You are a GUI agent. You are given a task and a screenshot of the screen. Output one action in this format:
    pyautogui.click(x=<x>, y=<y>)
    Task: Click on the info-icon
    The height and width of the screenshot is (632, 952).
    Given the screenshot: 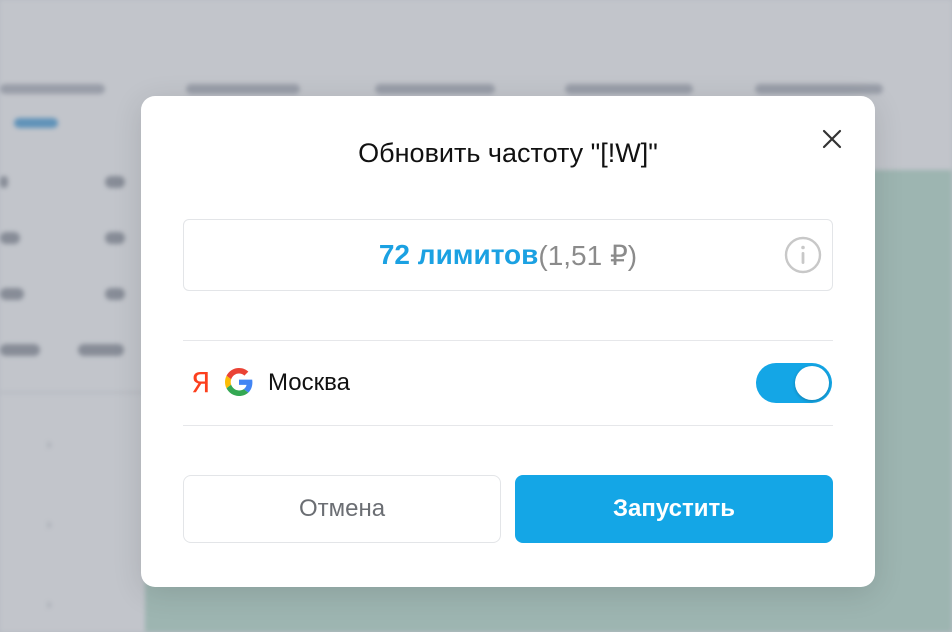 What is the action you would take?
    pyautogui.click(x=803, y=255)
    